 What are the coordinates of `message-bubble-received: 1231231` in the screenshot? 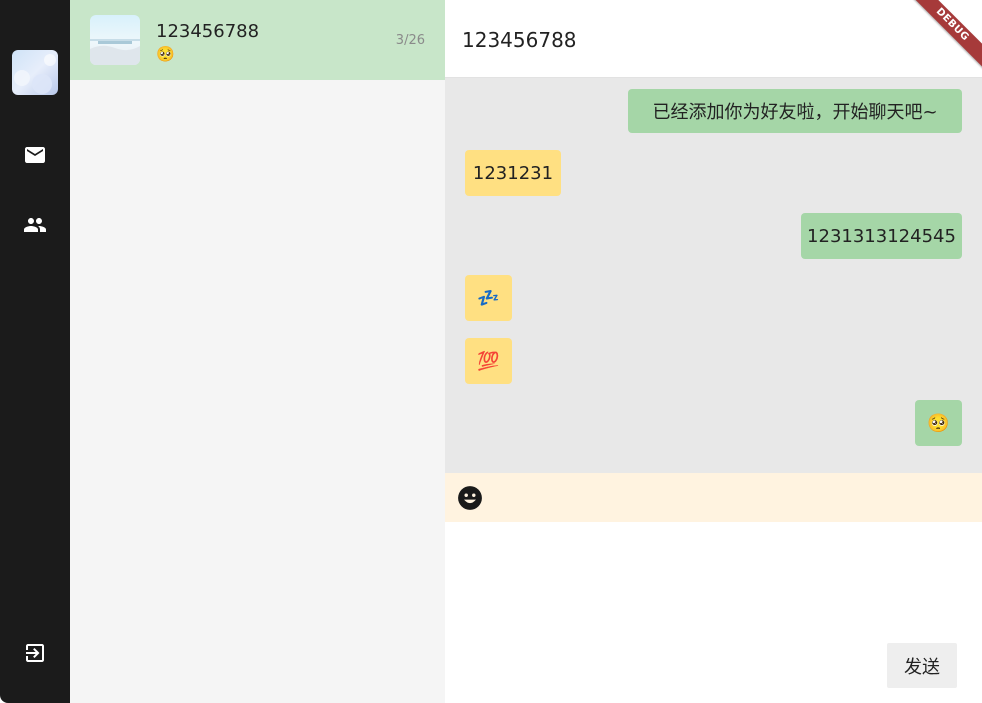 It's located at (513, 173).